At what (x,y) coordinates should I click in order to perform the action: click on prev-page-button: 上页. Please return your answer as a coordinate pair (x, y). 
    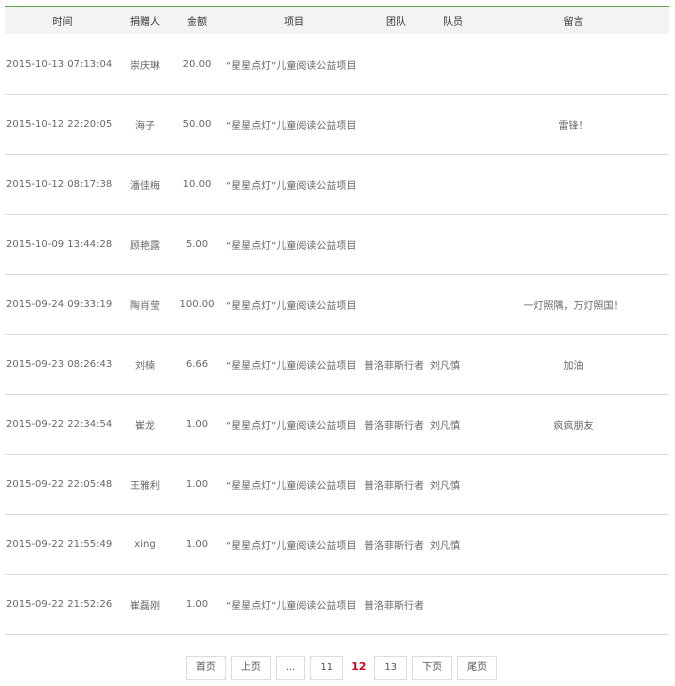
    Looking at the image, I should click on (250, 668).